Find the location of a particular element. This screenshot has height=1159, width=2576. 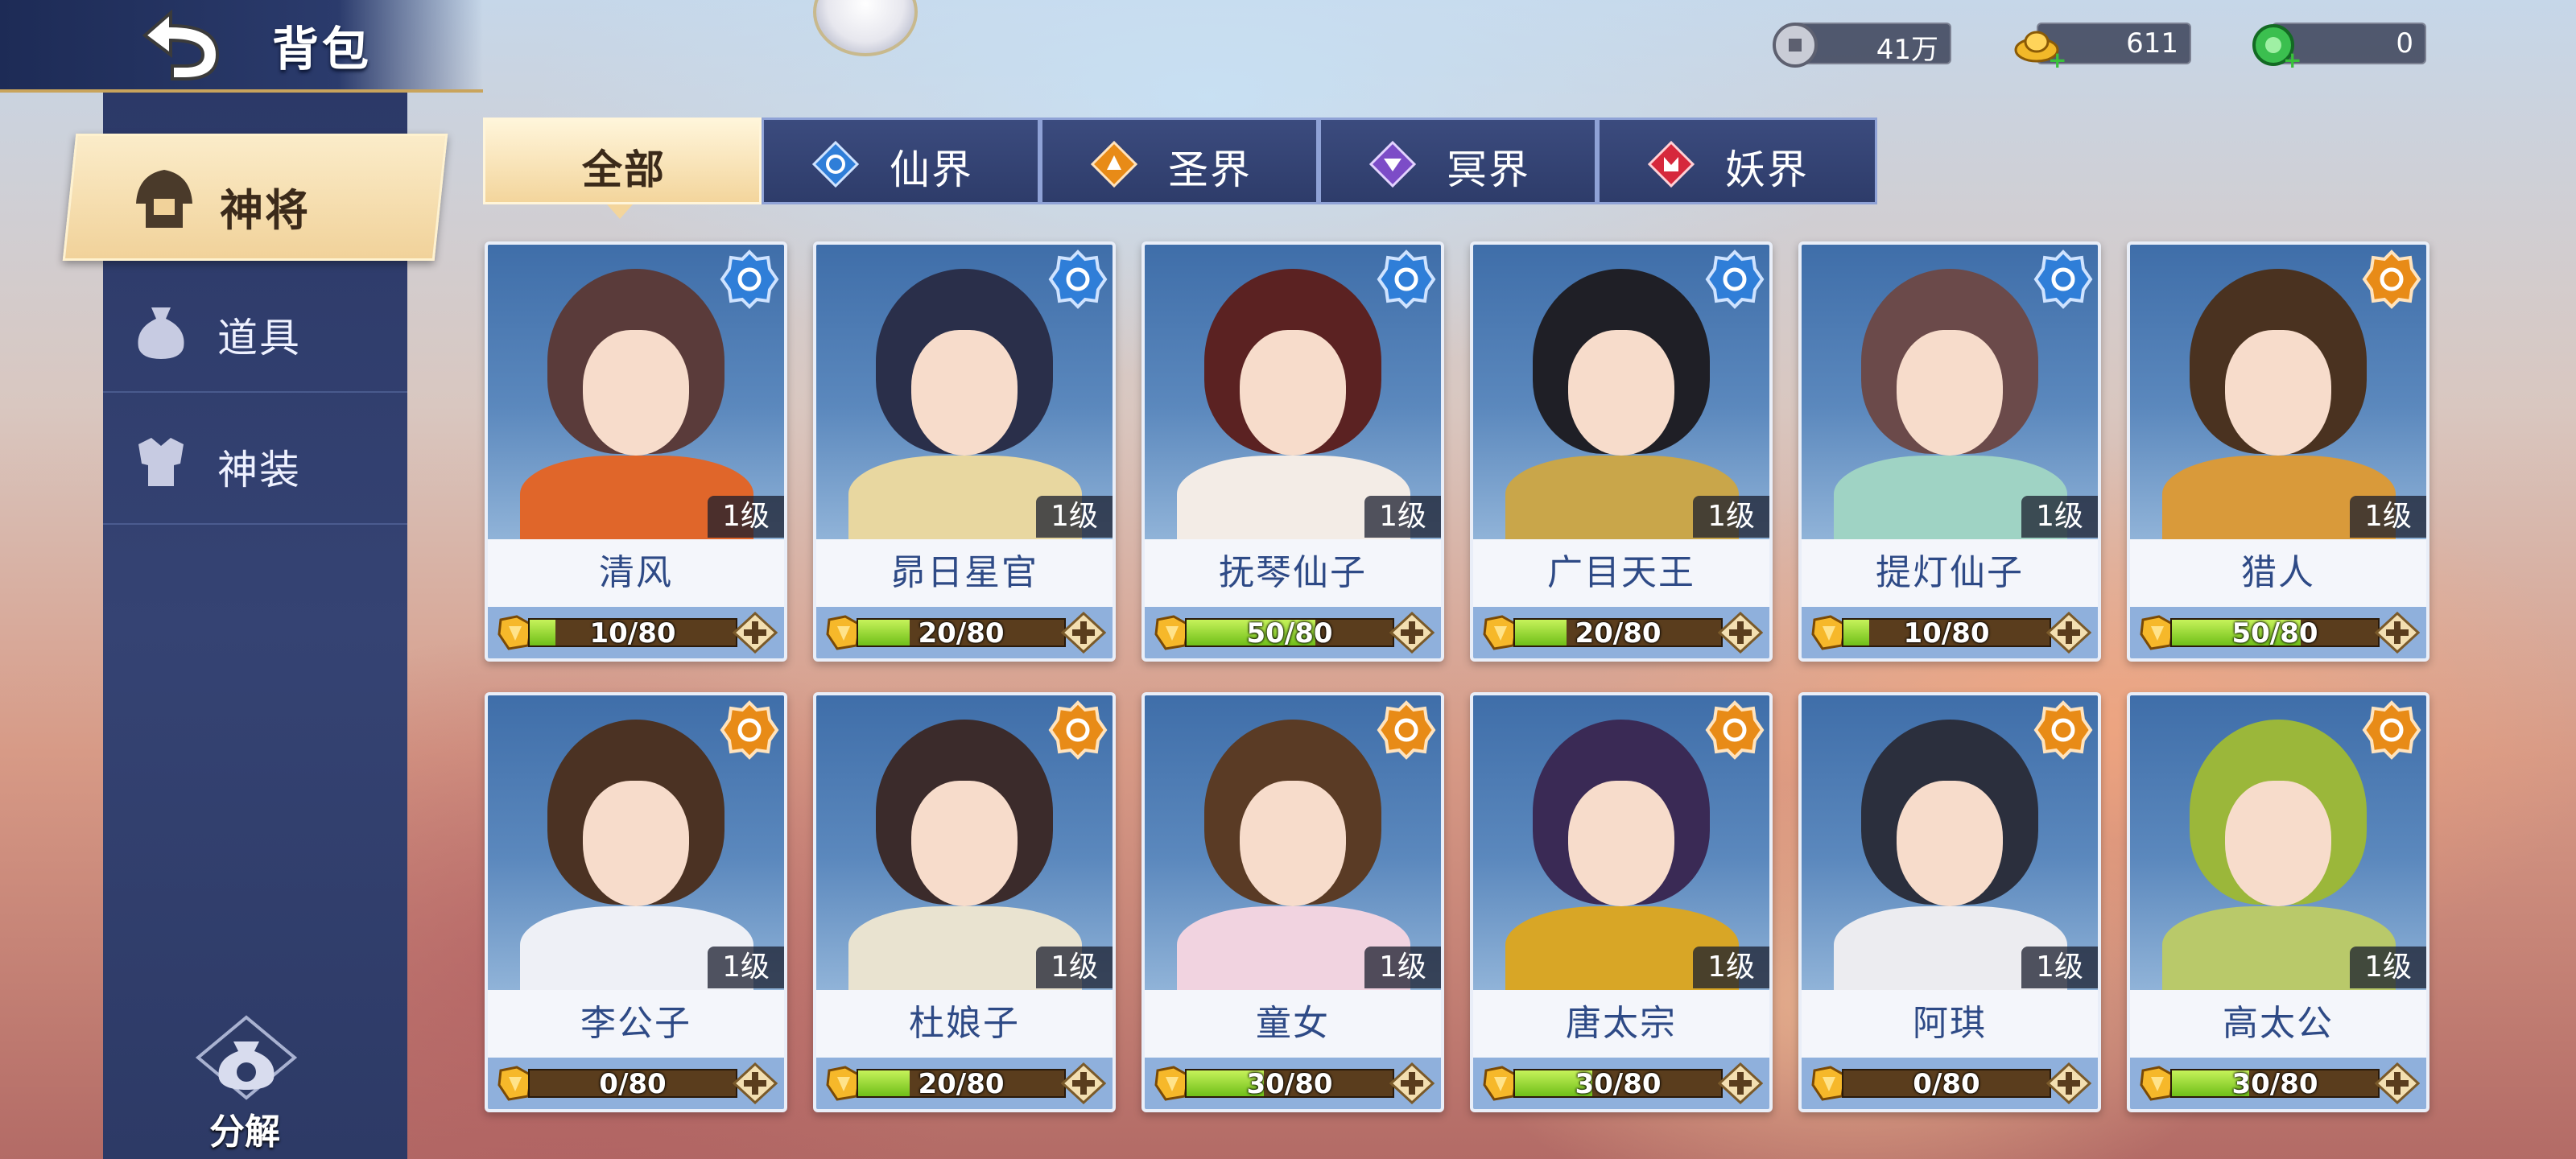

general-name: 抚琴仙子 is located at coordinates (1293, 573).